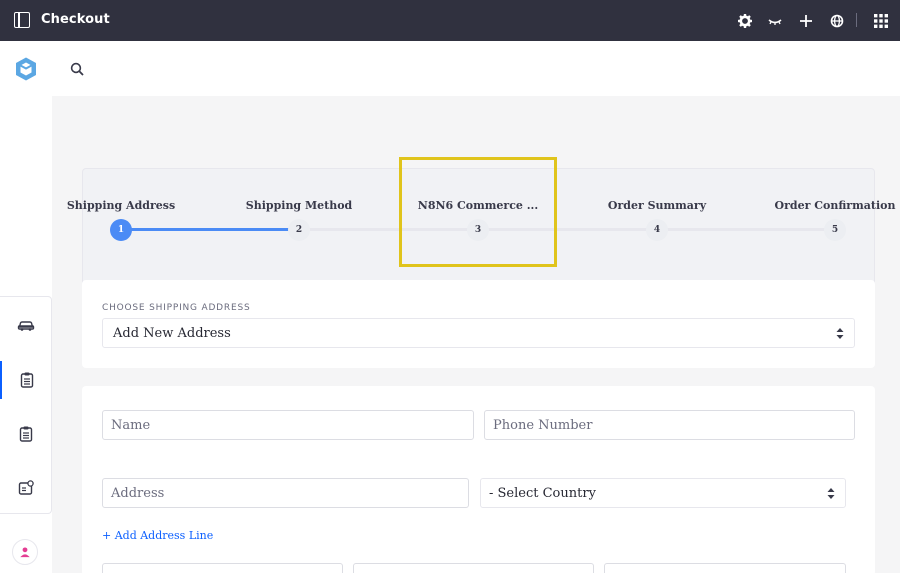 The width and height of the screenshot is (900, 573). Describe the element at coordinates (663, 493) in the screenshot. I see `country-select: - Select Country` at that location.